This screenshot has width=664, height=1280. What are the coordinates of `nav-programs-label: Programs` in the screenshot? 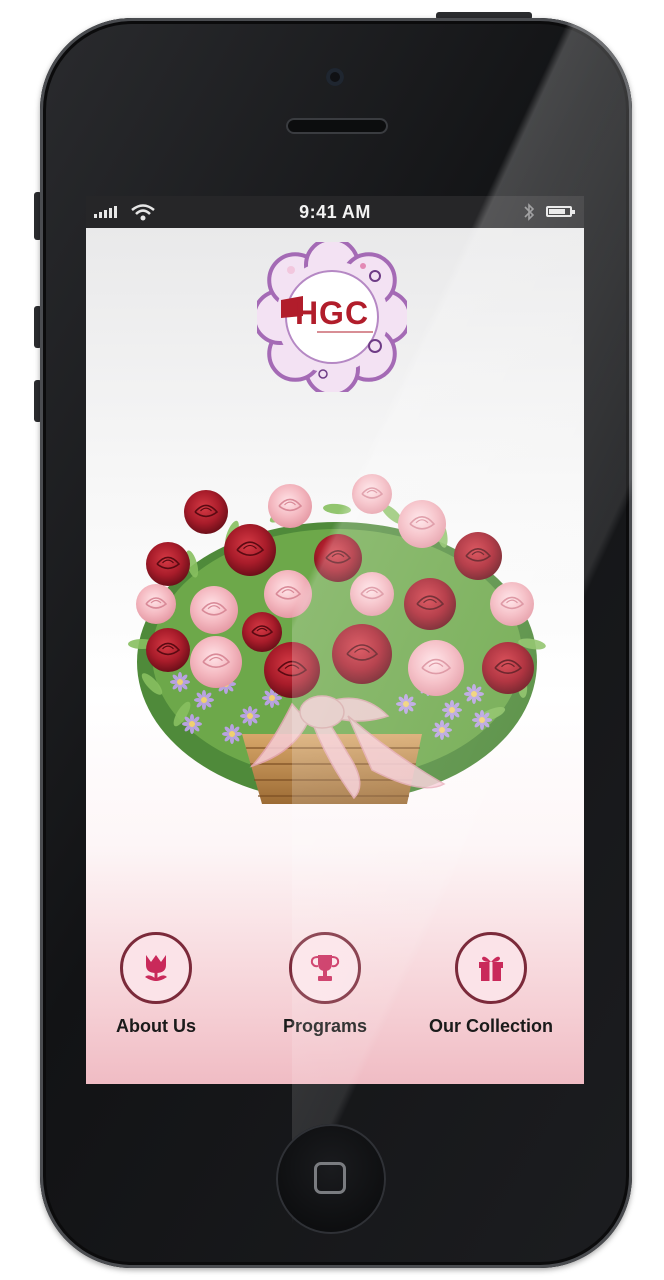 It's located at (325, 1026).